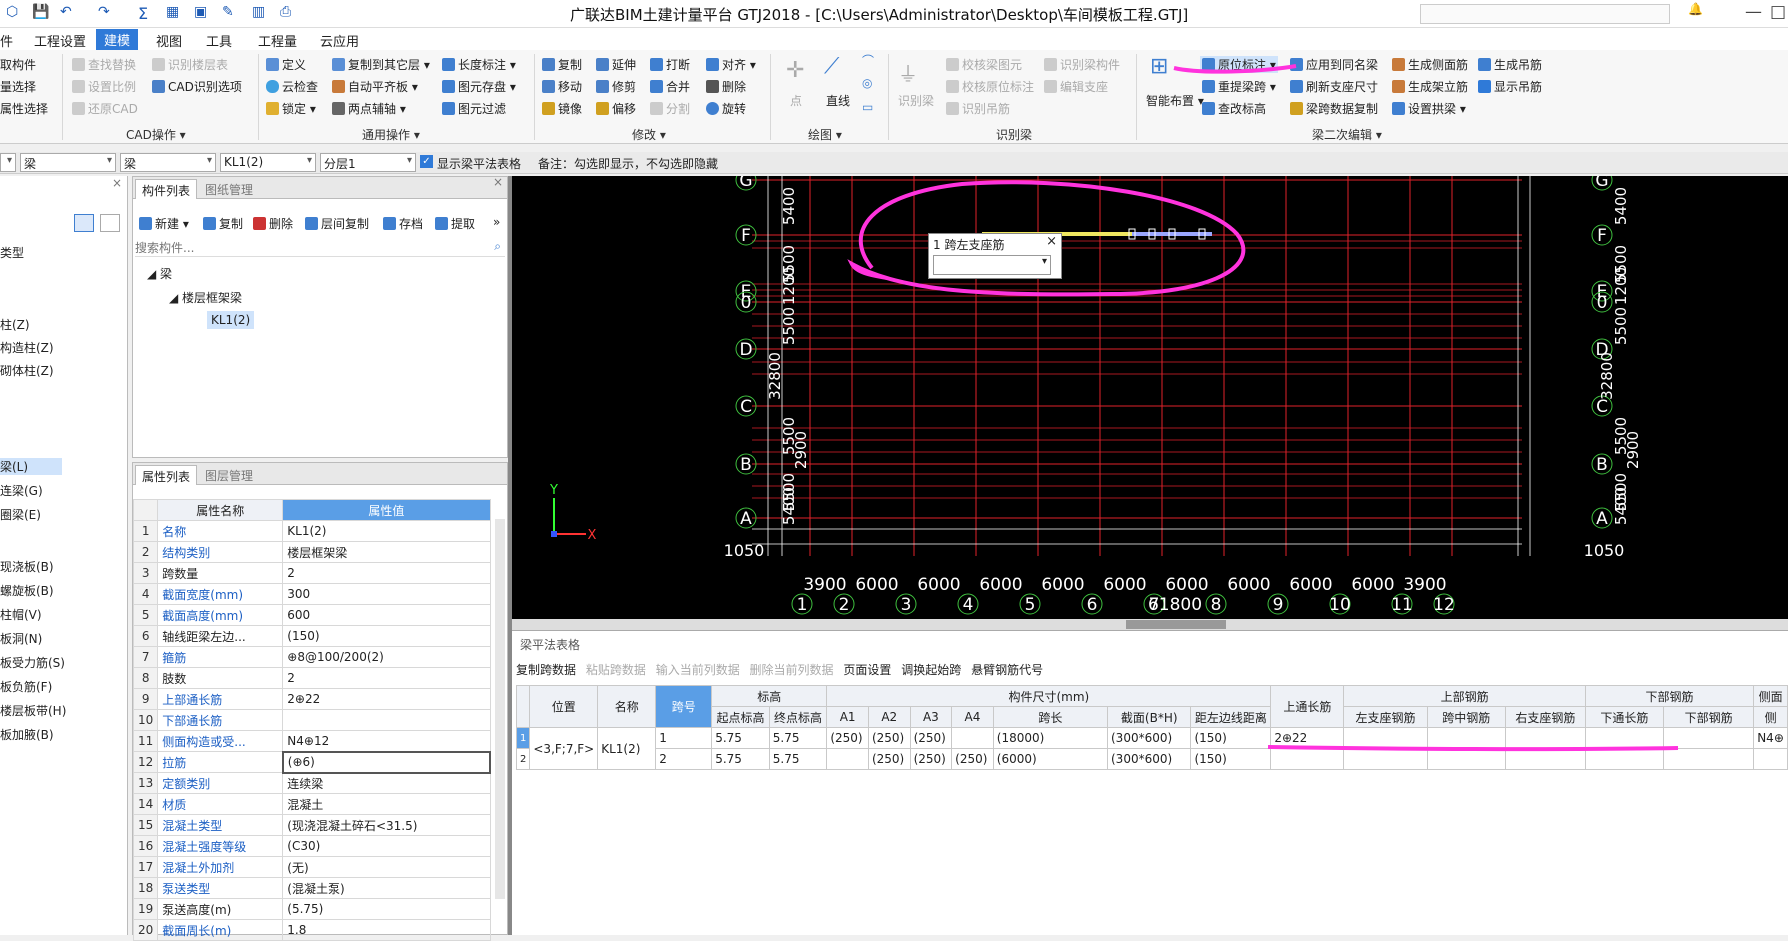  What do you see at coordinates (616, 108) in the screenshot?
I see `offset-button: 偏移` at bounding box center [616, 108].